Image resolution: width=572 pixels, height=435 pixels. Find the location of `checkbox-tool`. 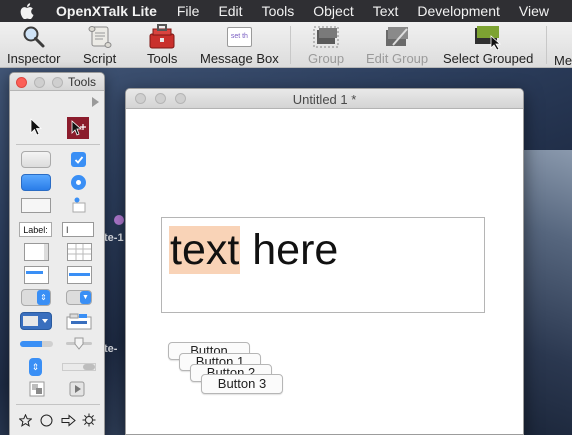

checkbox-tool is located at coordinates (78, 159).